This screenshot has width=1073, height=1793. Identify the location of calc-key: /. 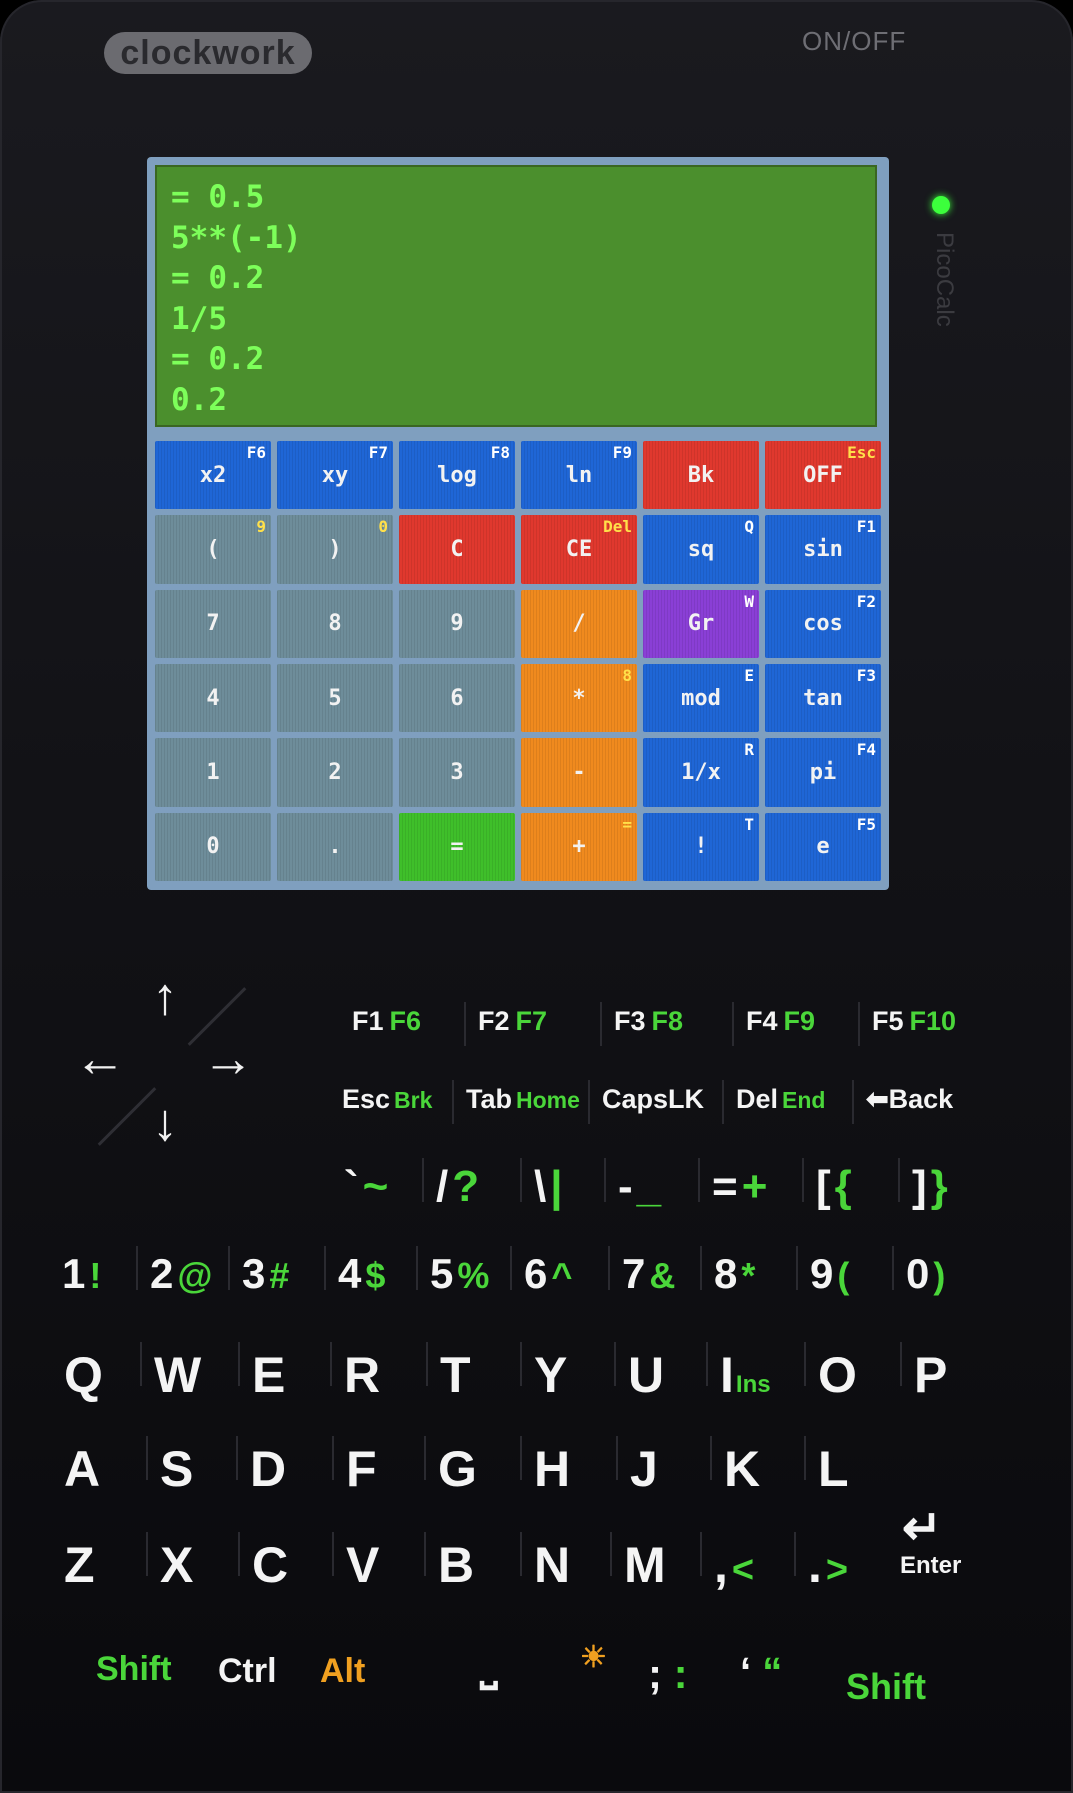
(579, 623).